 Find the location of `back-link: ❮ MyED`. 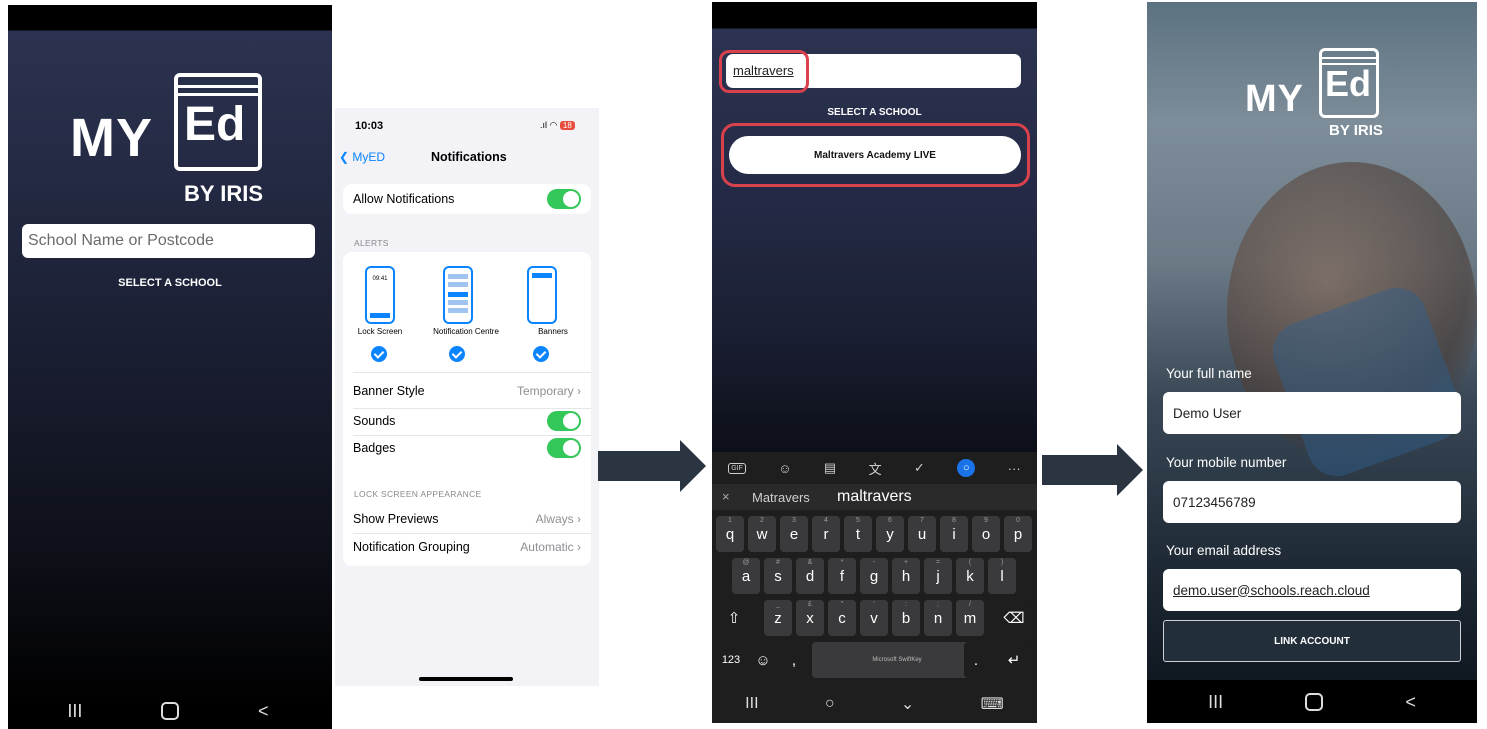

back-link: ❮ MyED is located at coordinates (362, 157).